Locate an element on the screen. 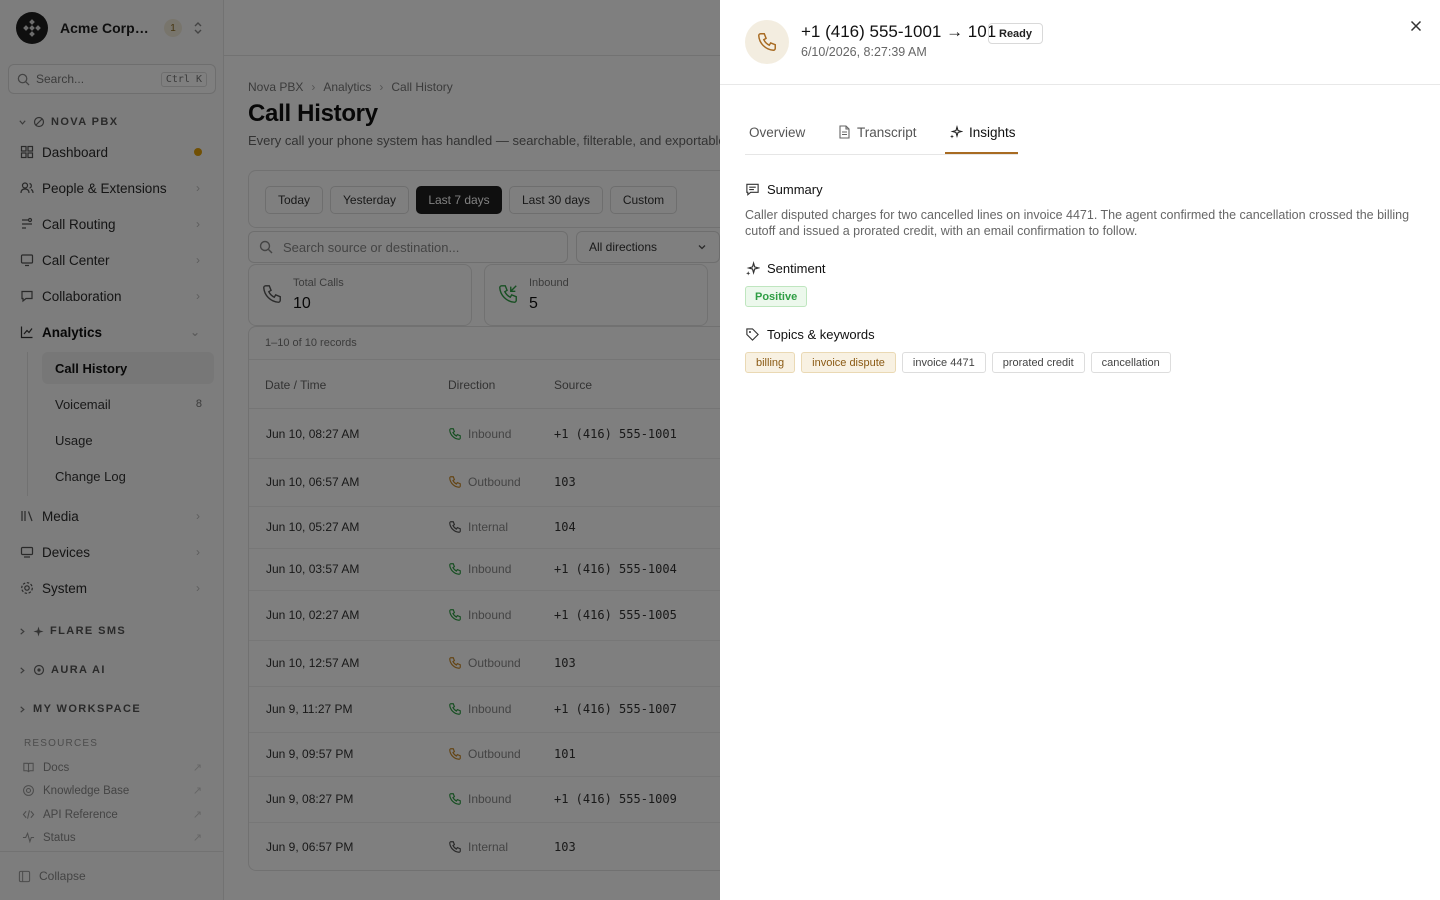  topics-heading: Topics & keywords is located at coordinates (810, 334).